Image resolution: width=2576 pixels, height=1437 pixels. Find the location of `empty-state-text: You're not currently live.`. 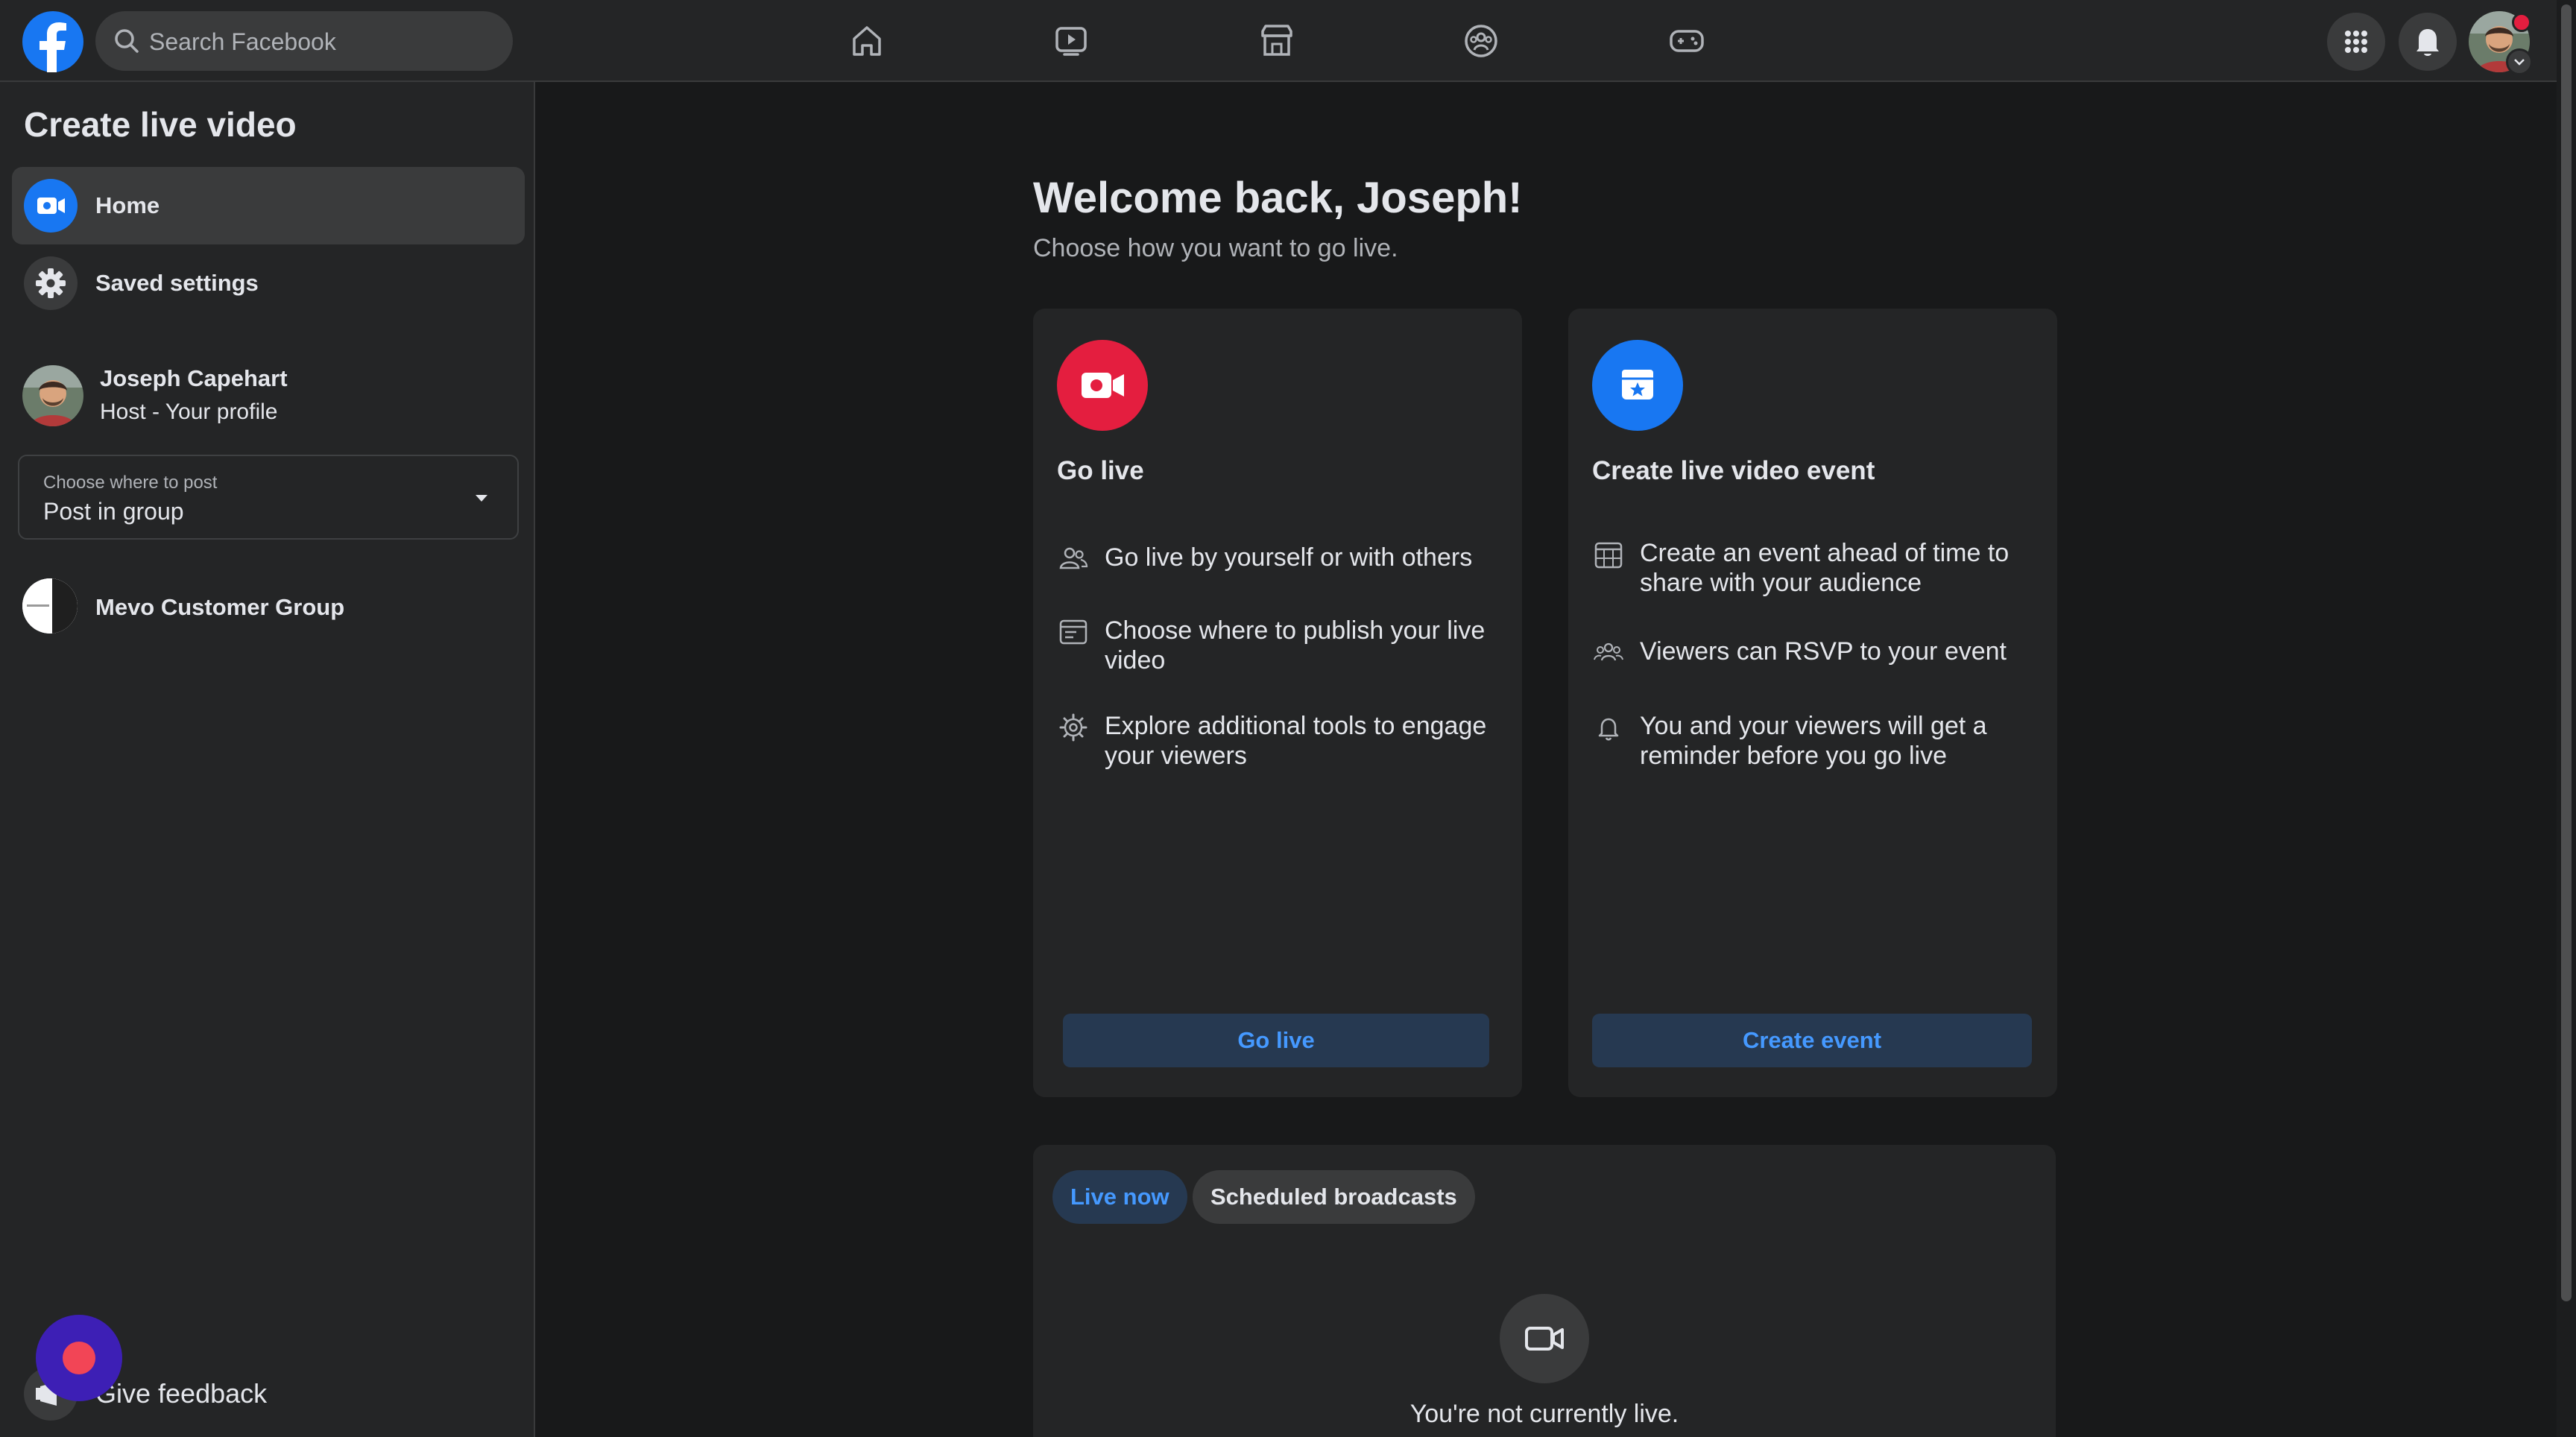

empty-state-text: You're not currently live. is located at coordinates (1544, 1414).